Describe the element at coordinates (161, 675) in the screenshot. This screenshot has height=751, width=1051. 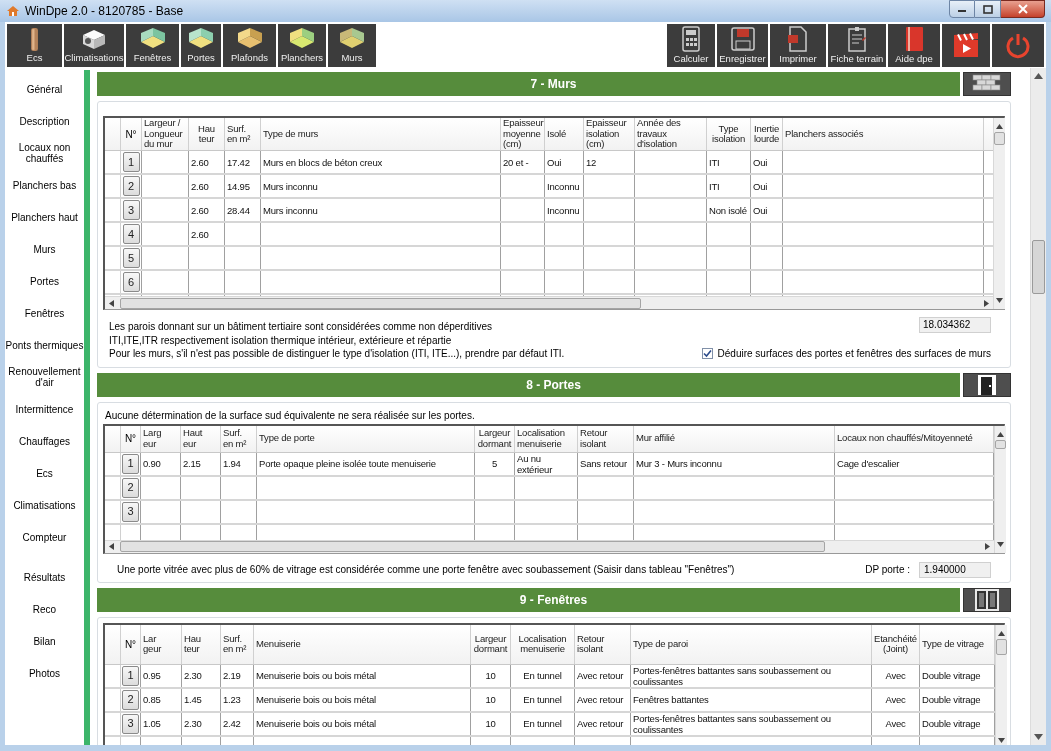
I see `table-cell: 0.95` at that location.